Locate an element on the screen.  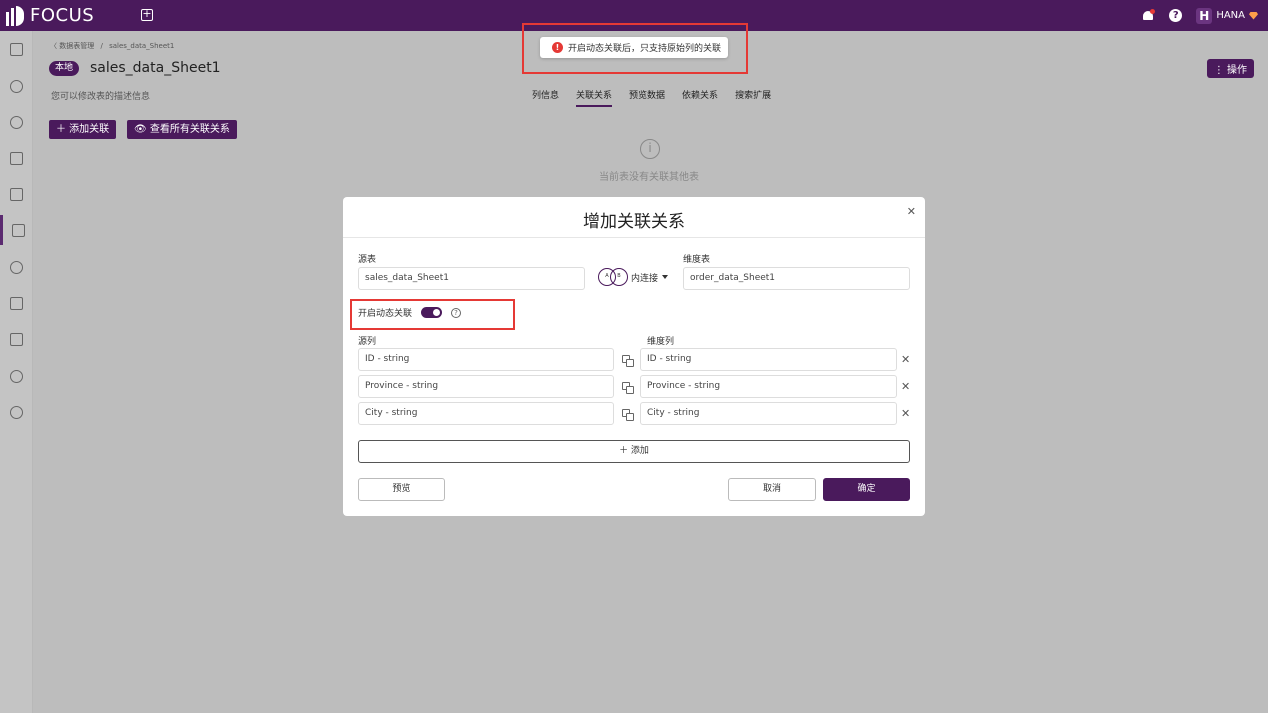
table-description: 您可以修改表的描述信息 is located at coordinates (100, 95).